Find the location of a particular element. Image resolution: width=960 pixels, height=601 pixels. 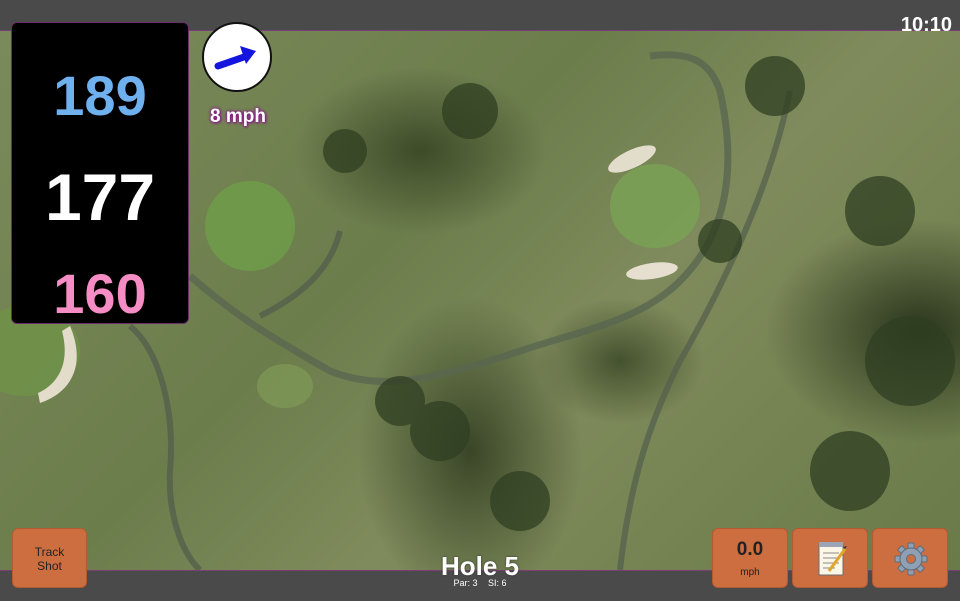

track-shot-label-line2: Shot is located at coordinates (49, 566).